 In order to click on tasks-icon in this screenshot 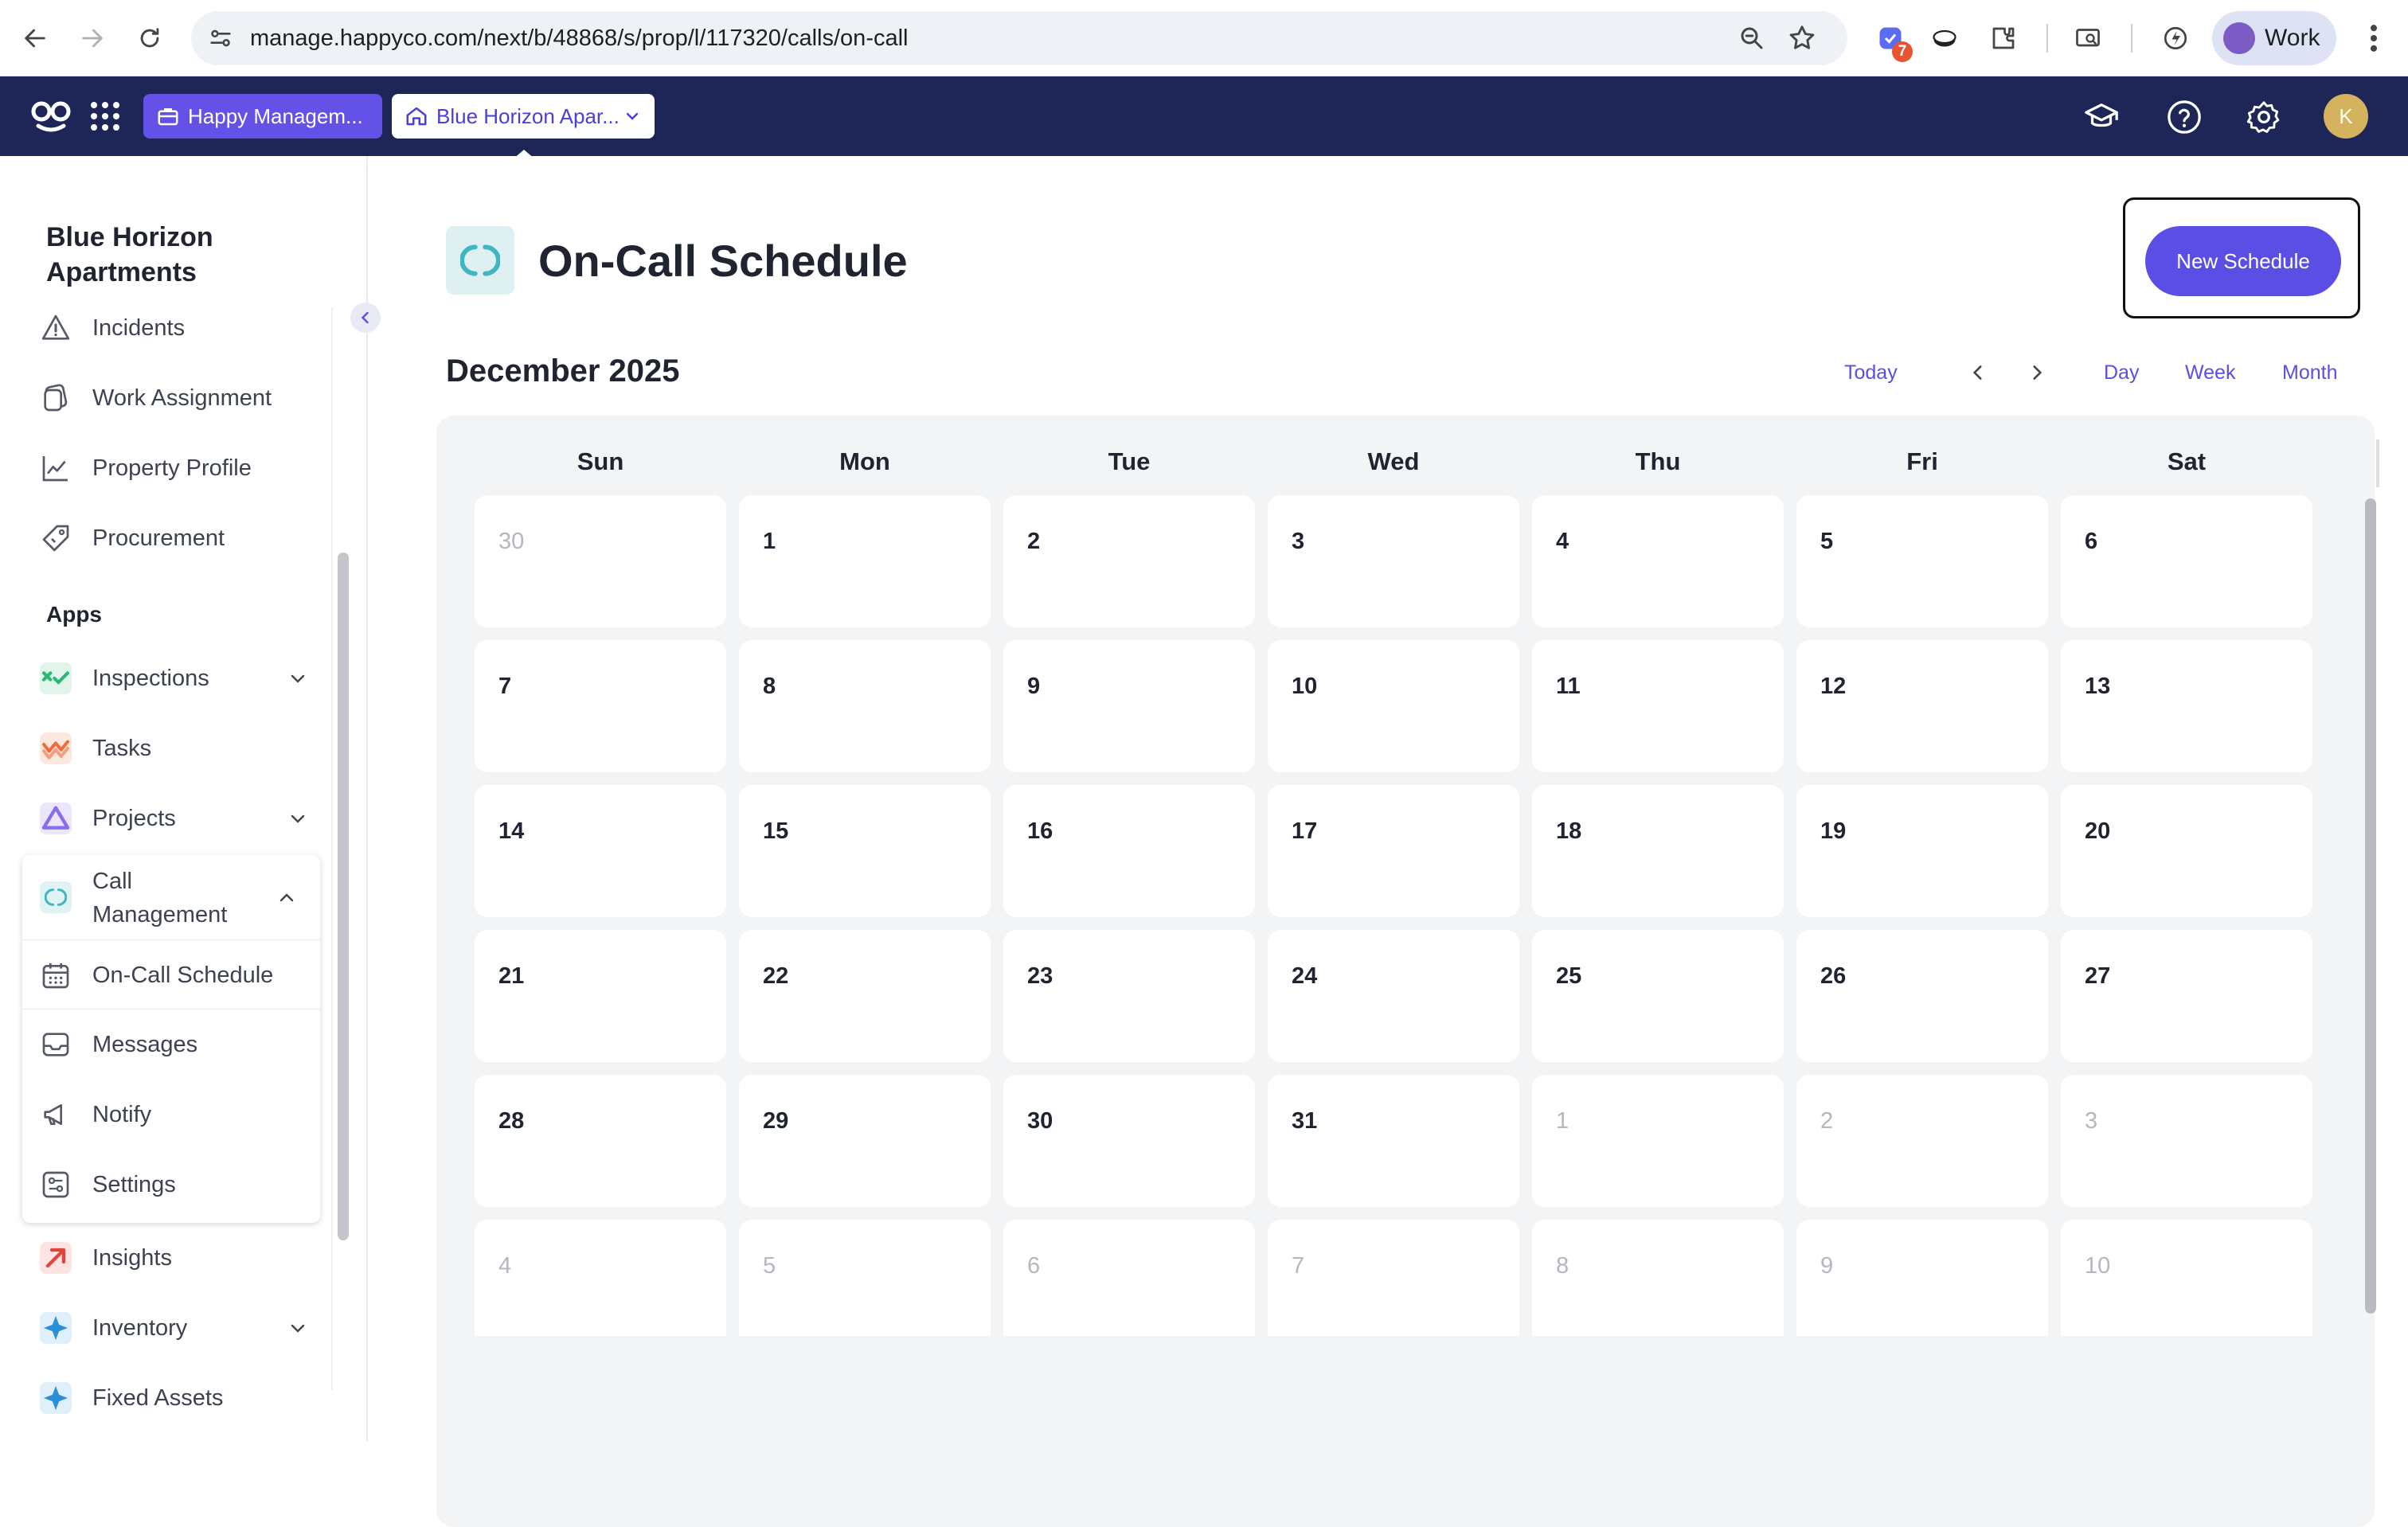, I will do `click(56, 748)`.